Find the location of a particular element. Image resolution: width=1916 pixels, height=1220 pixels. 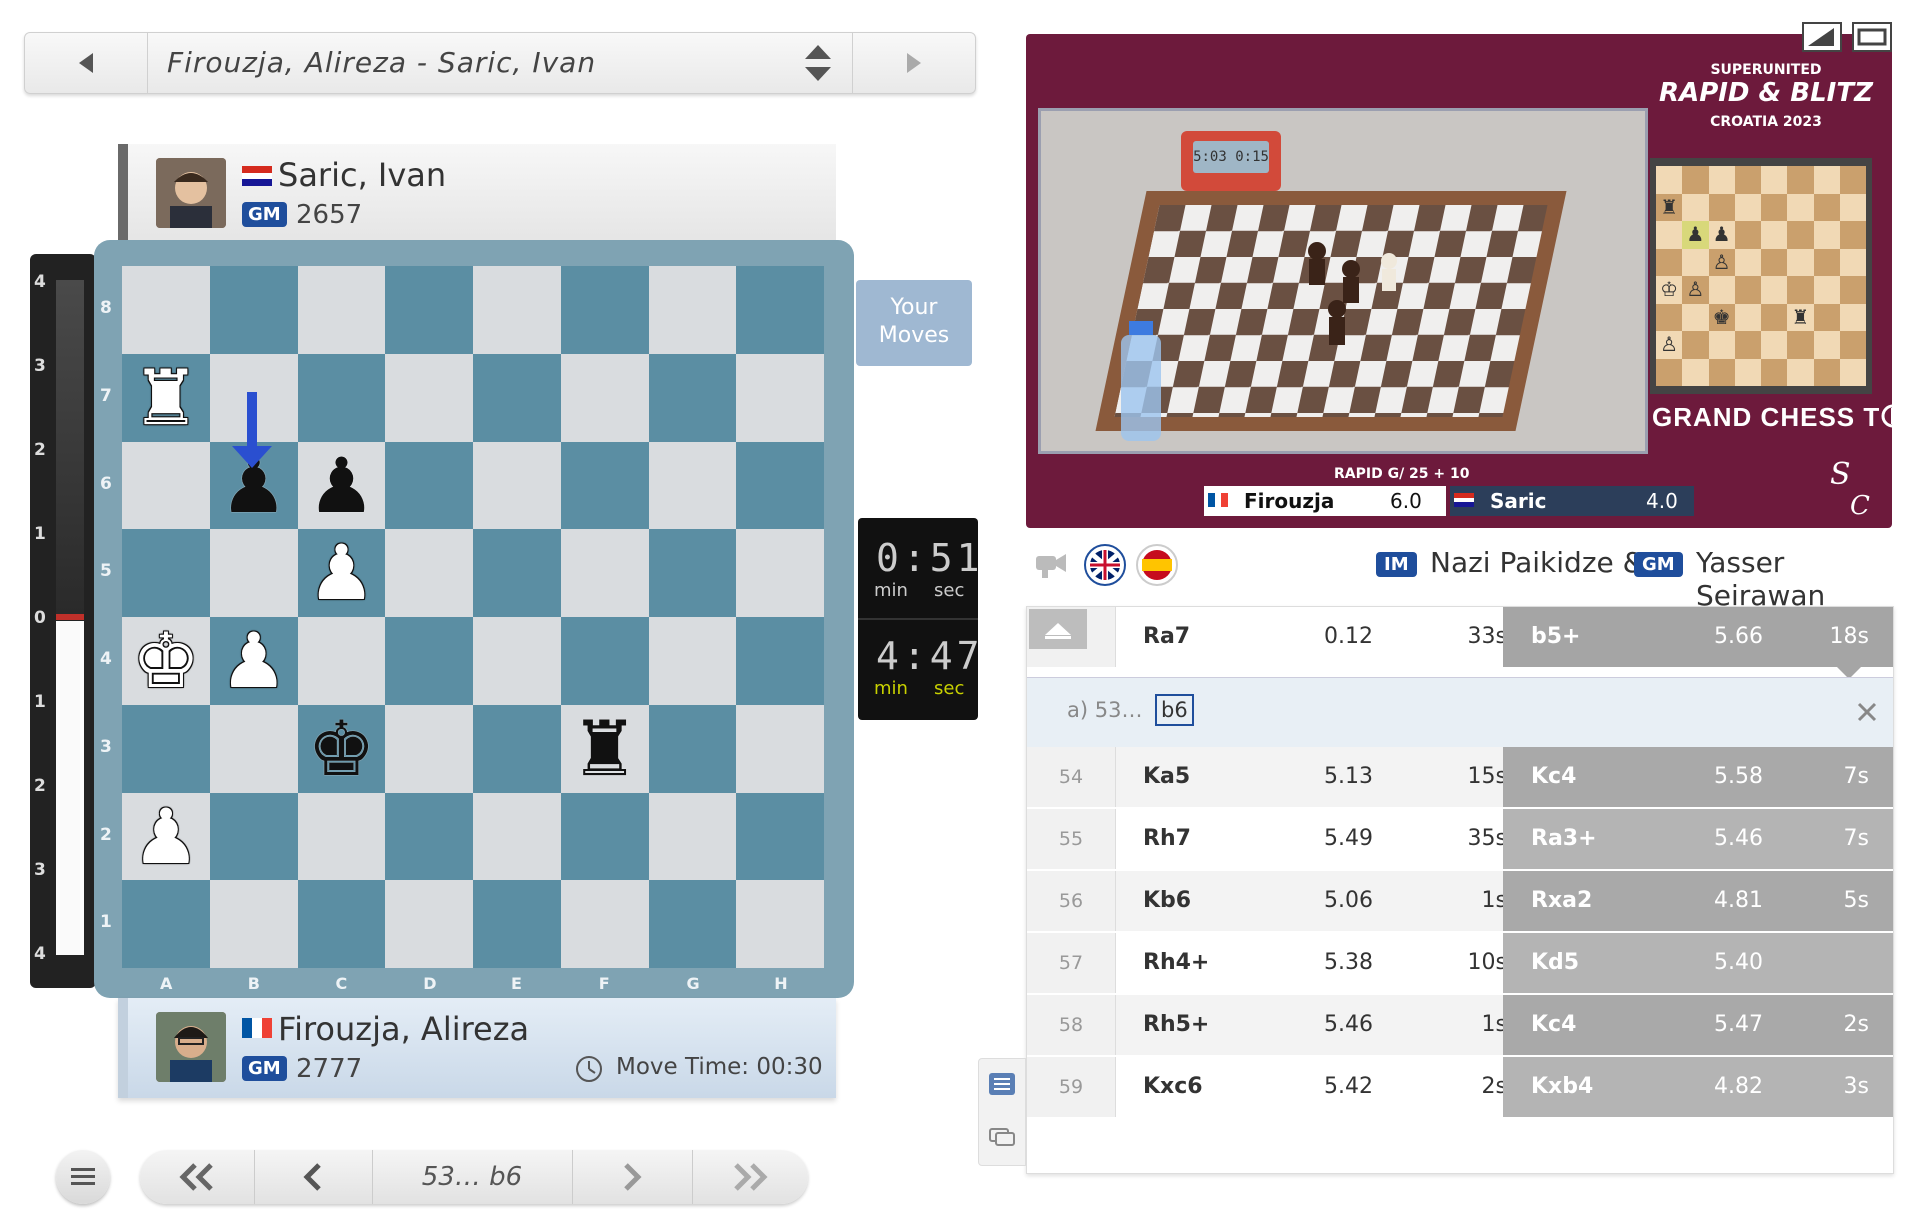

square-d6 is located at coordinates (429, 485).